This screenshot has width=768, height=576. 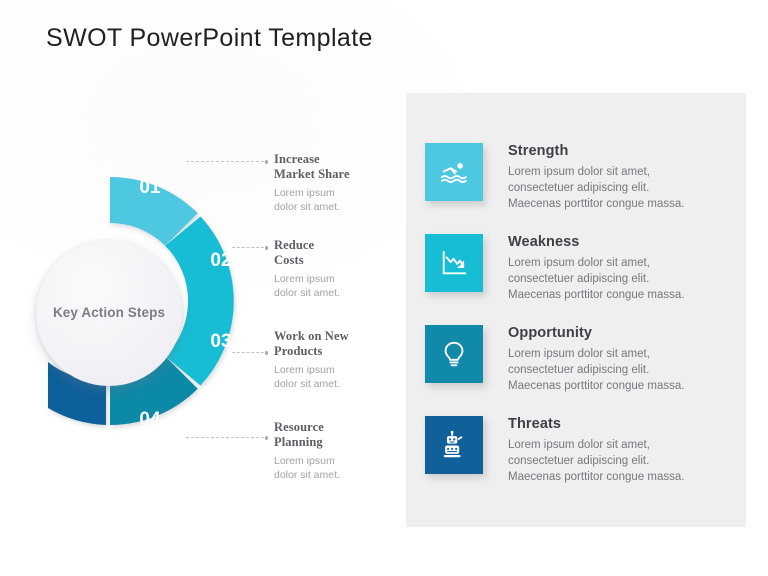 I want to click on step-description-04: Lorem ipsum dolor sit amet., so click(x=307, y=468).